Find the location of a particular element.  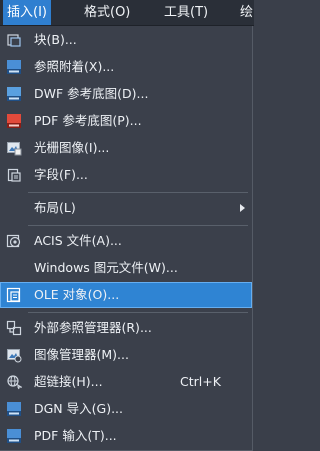

hyperlink-icon is located at coordinates (14, 382).